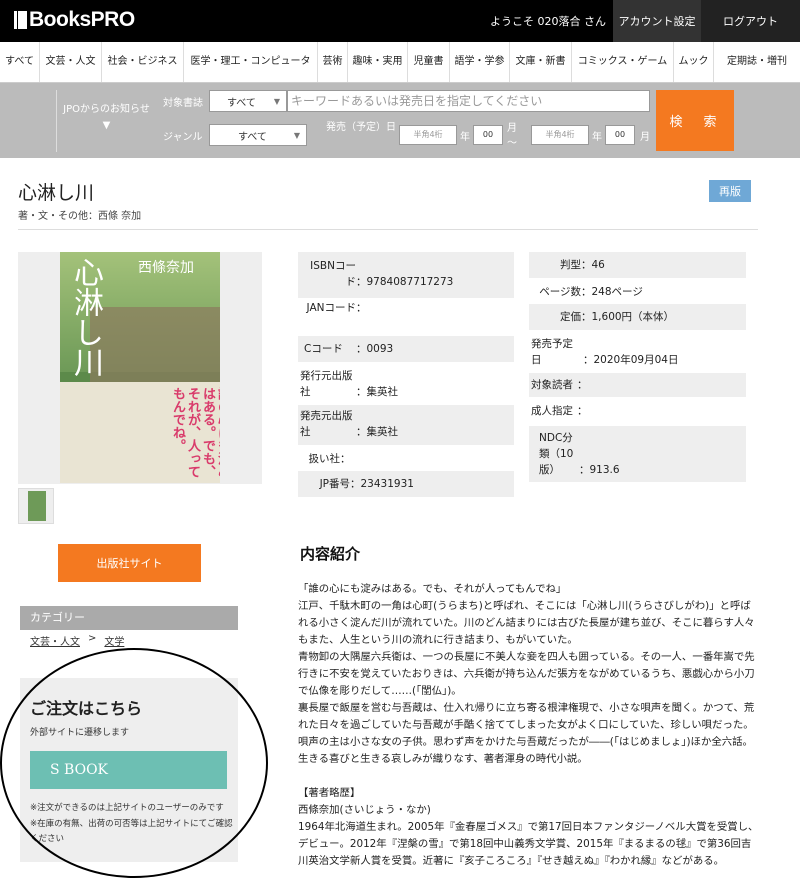 Image resolution: width=800 pixels, height=882 pixels. Describe the element at coordinates (166, 268) in the screenshot. I see `cover-author: 西條奈加` at that location.